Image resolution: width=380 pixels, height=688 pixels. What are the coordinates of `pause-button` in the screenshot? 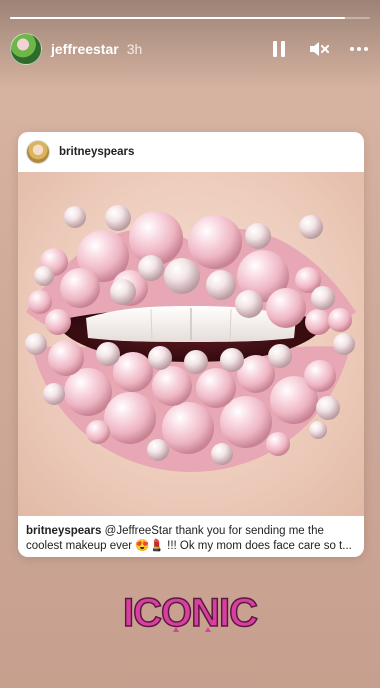 It's located at (279, 49).